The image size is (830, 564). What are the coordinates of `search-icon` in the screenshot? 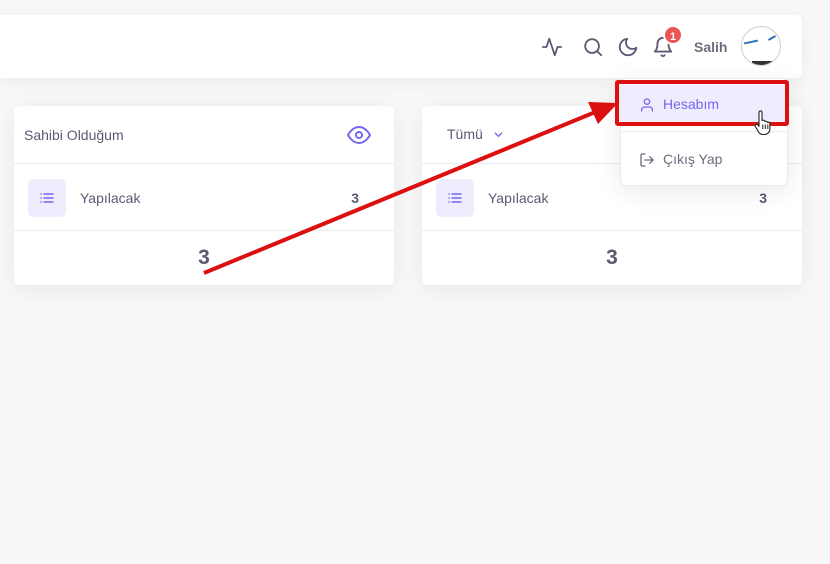 It's located at (593, 47).